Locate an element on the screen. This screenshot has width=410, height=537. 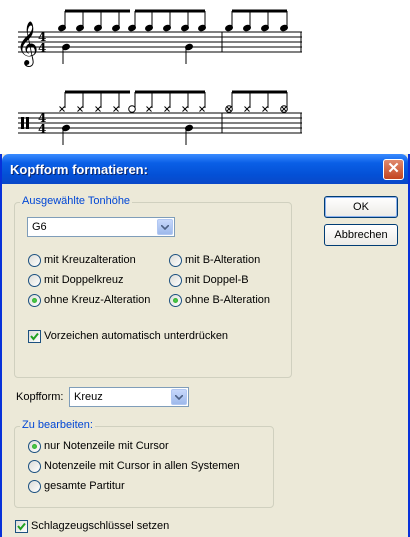
notehead-select: Kreuz is located at coordinates (129, 397).